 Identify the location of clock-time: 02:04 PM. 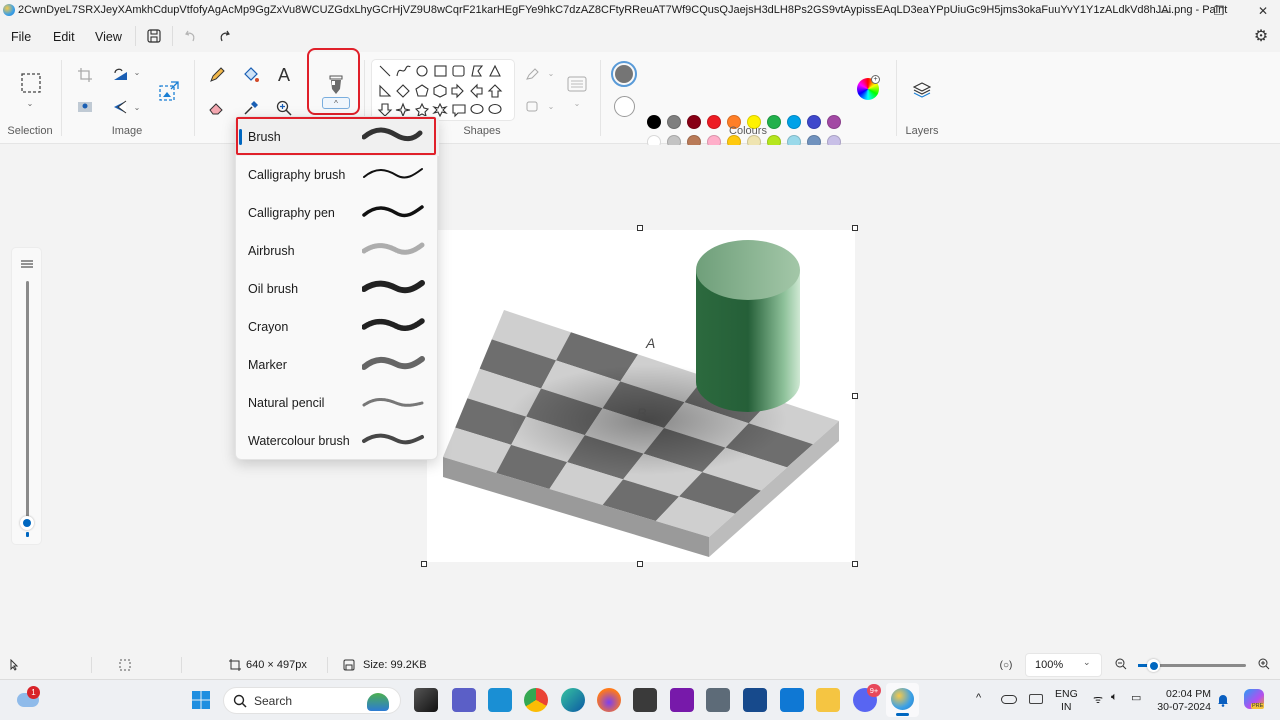
(1187, 694).